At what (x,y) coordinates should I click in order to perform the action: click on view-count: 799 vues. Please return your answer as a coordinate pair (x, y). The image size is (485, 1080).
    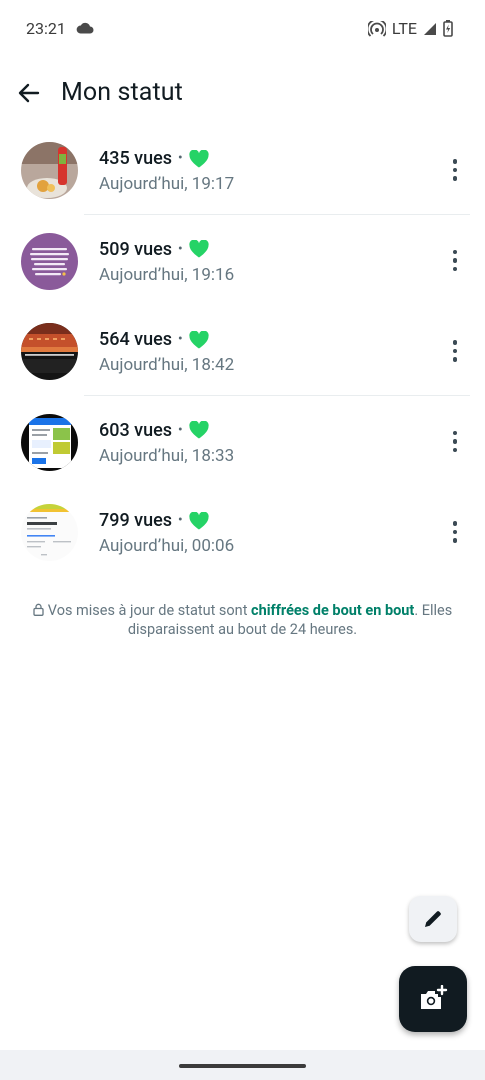
    Looking at the image, I should click on (136, 520).